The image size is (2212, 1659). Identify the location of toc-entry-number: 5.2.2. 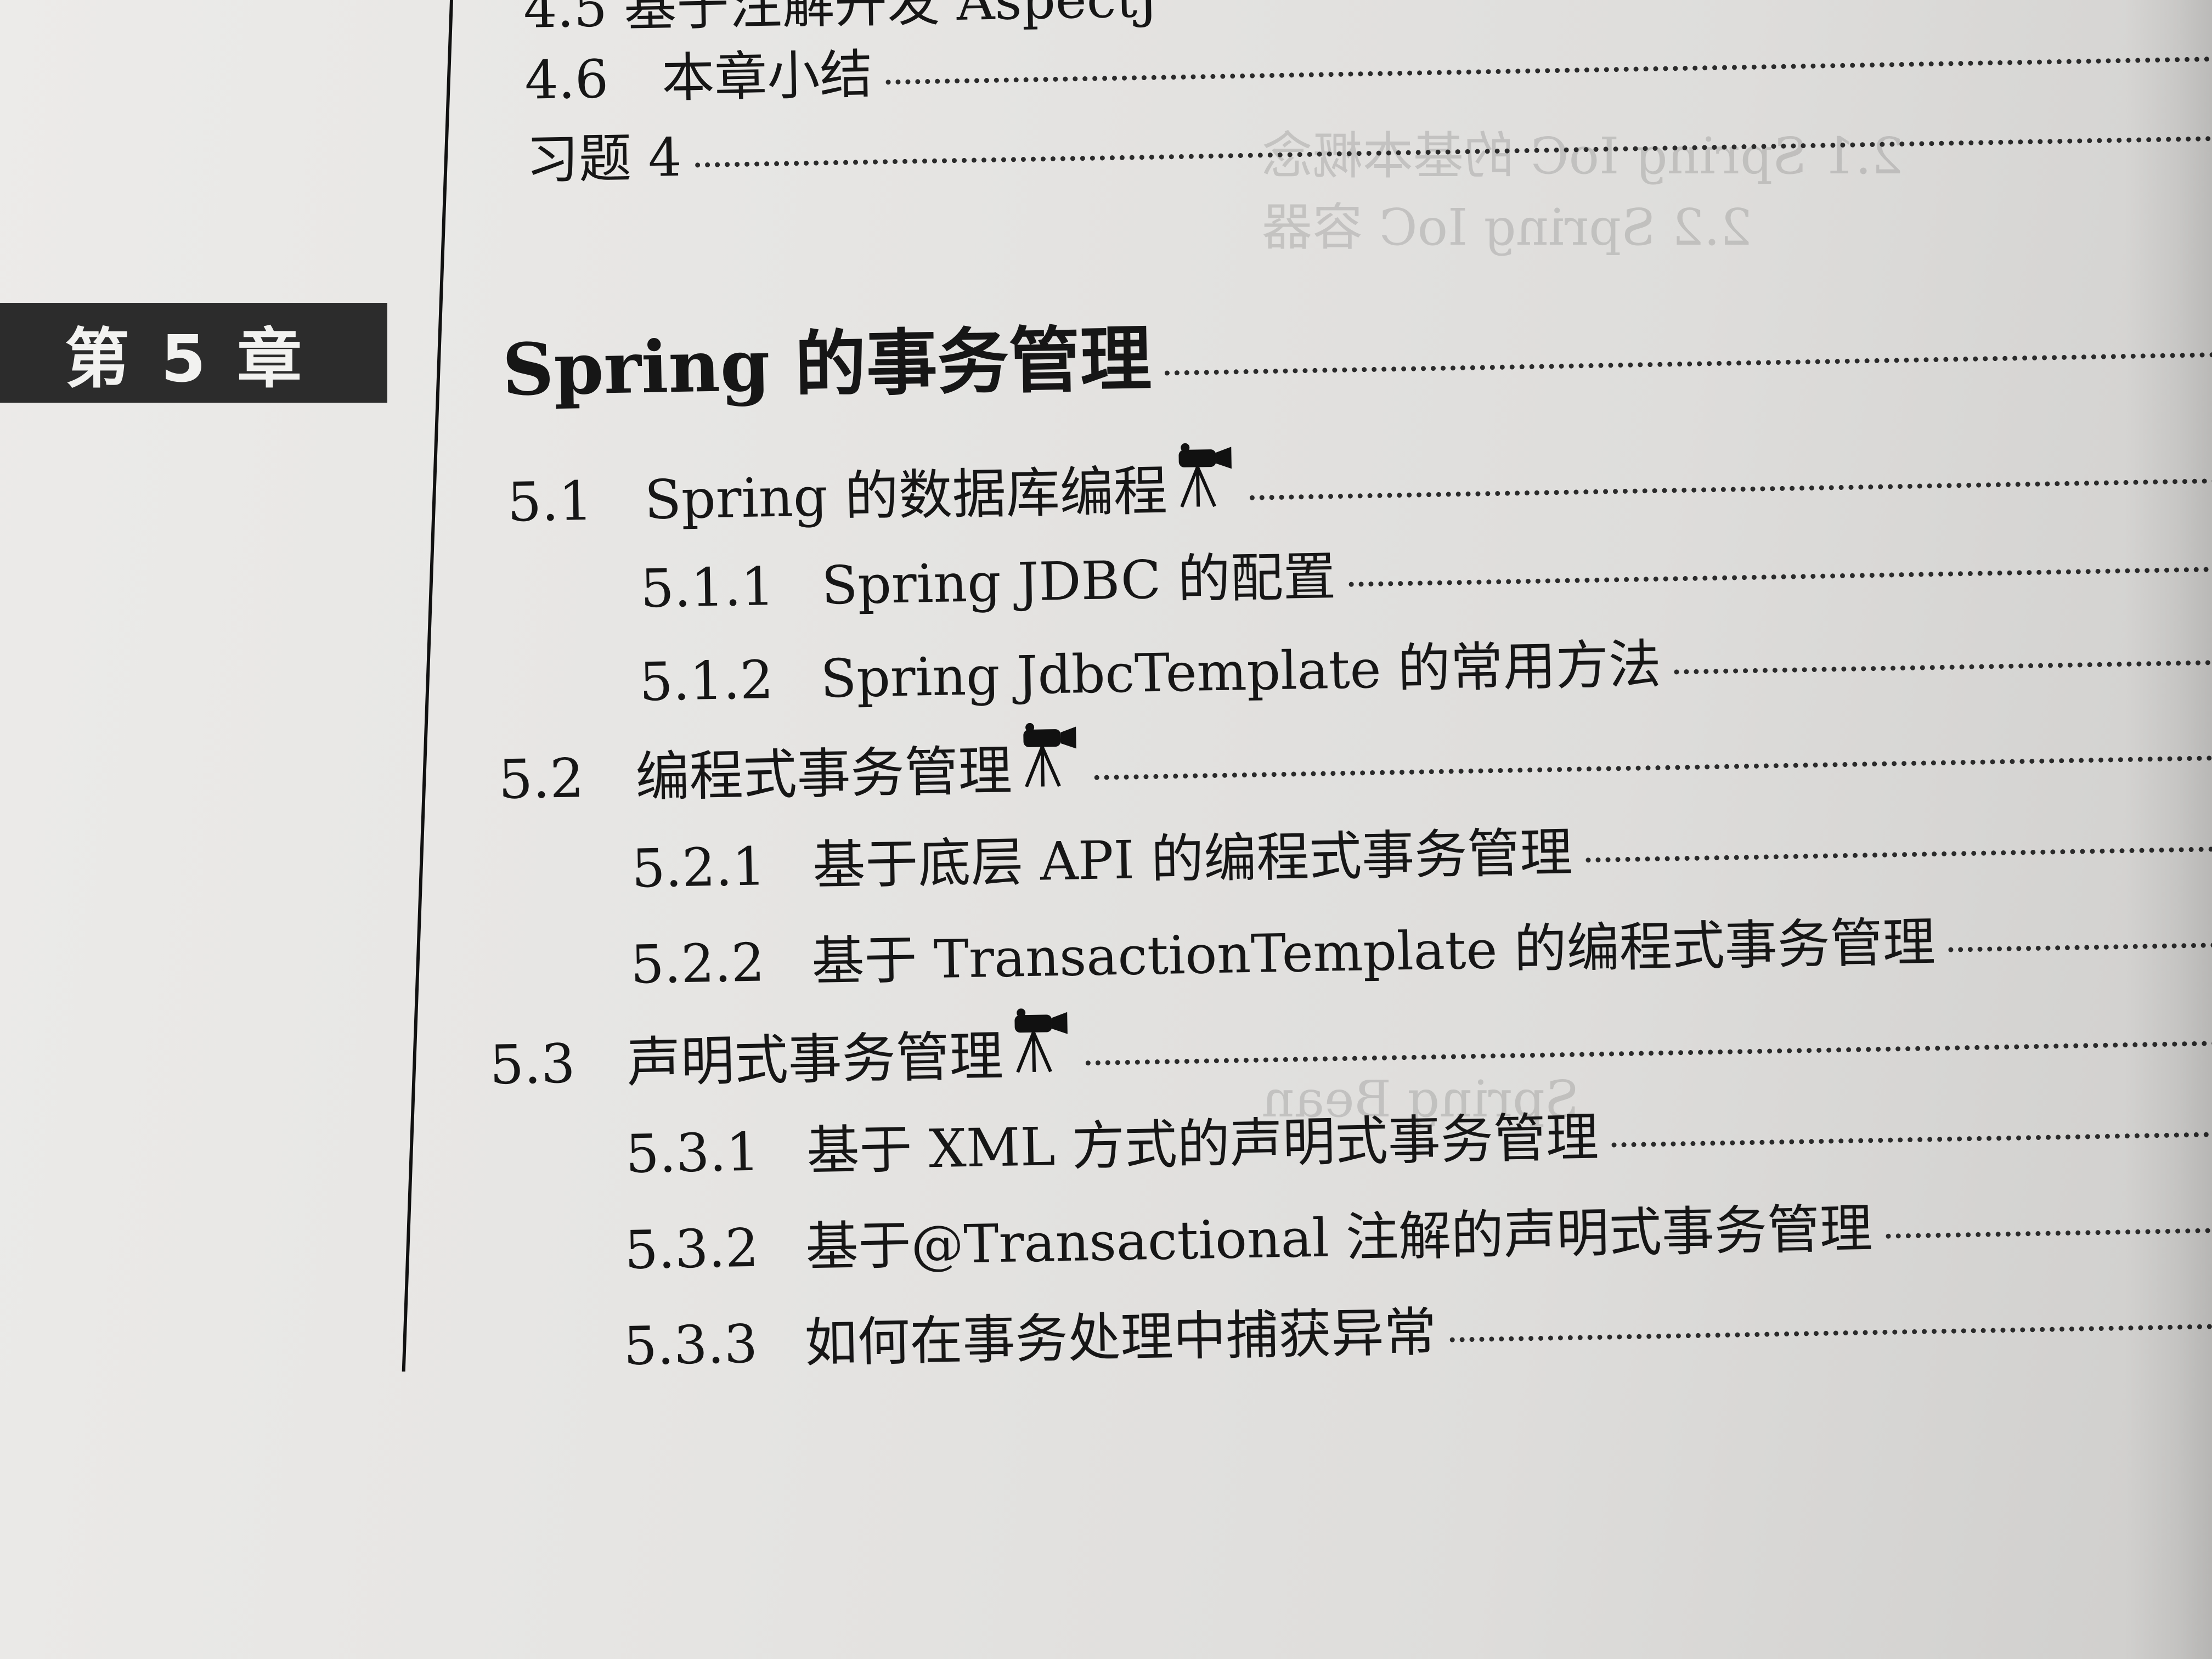
(697, 964).